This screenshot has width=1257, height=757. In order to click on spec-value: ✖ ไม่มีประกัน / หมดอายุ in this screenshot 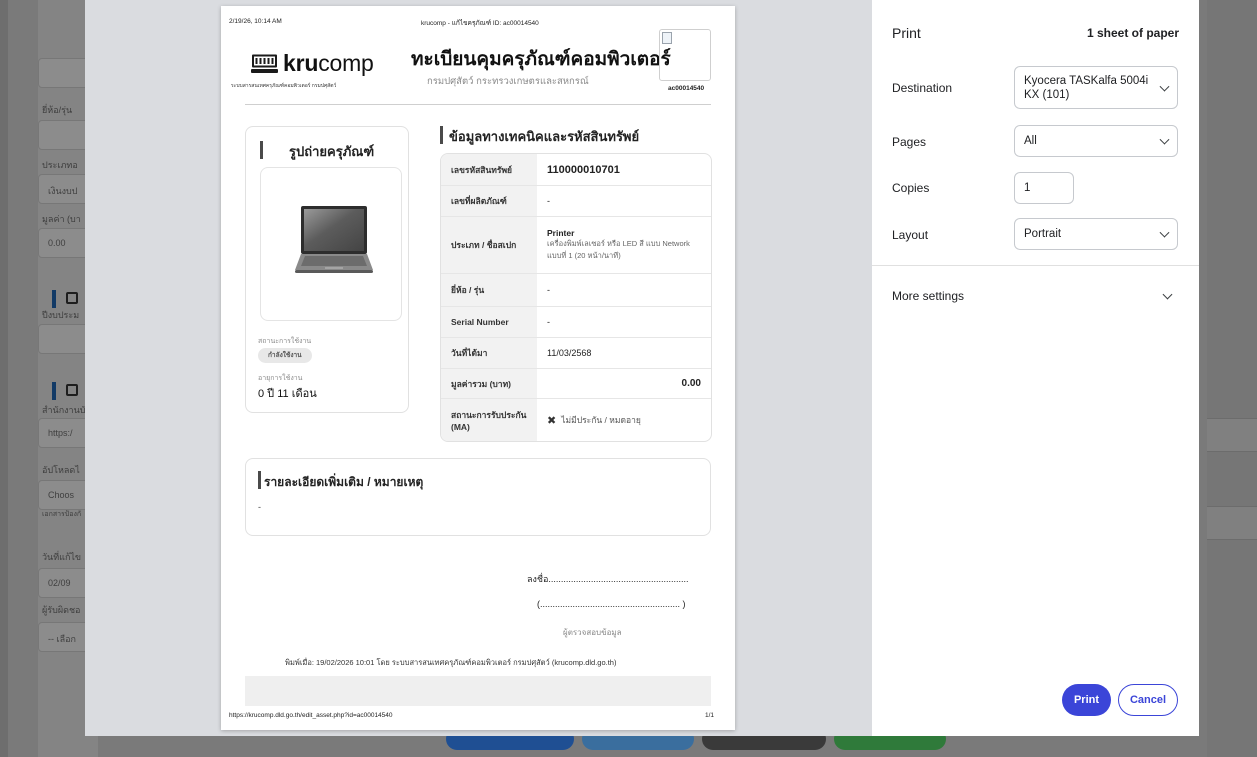, I will do `click(624, 420)`.